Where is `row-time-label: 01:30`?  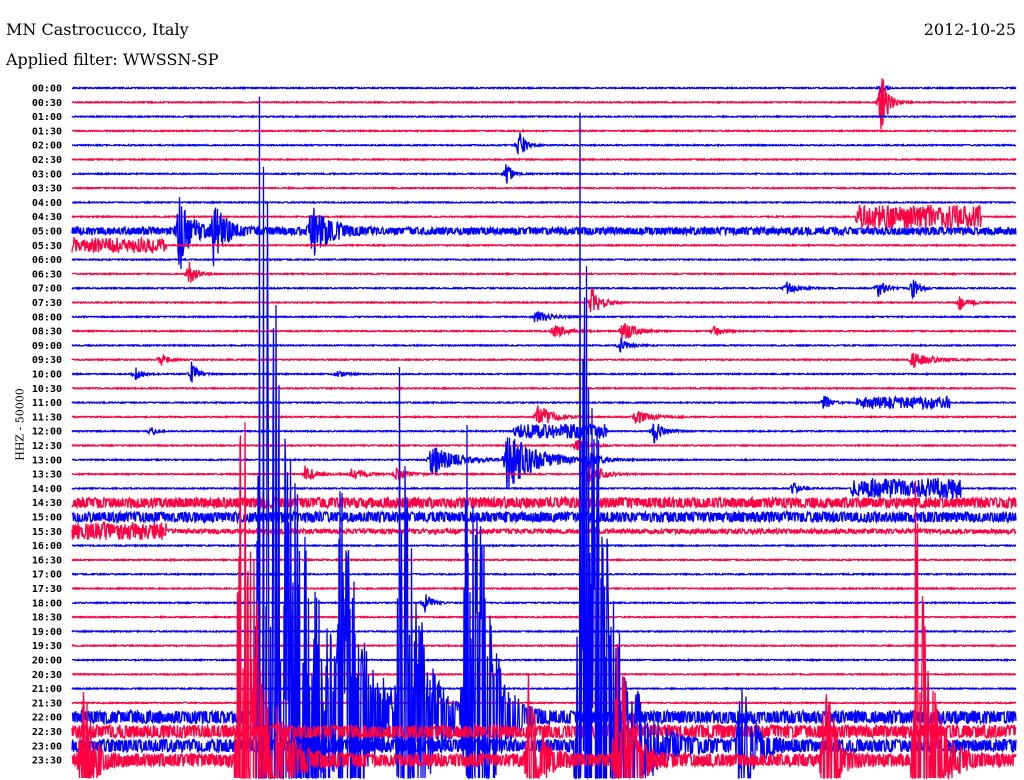 row-time-label: 01:30 is located at coordinates (47, 131).